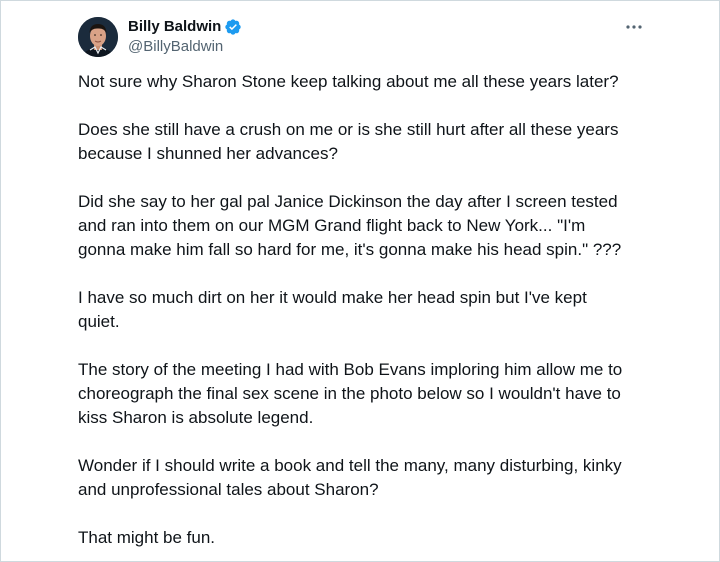  I want to click on more-options-icon, so click(634, 27).